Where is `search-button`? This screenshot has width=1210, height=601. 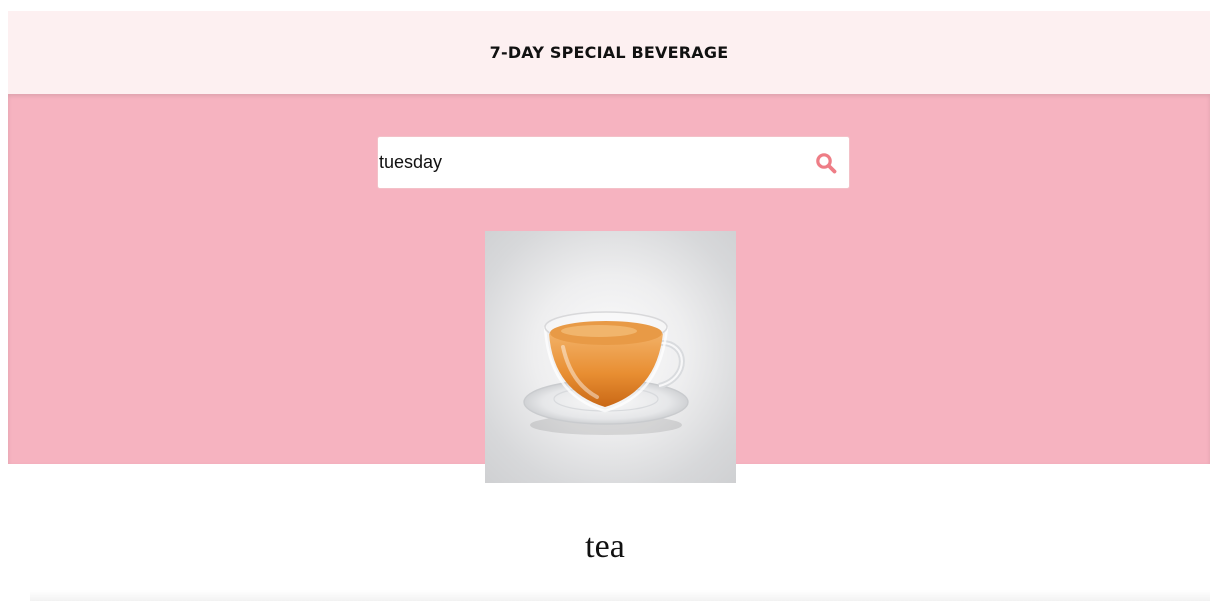 search-button is located at coordinates (826, 163).